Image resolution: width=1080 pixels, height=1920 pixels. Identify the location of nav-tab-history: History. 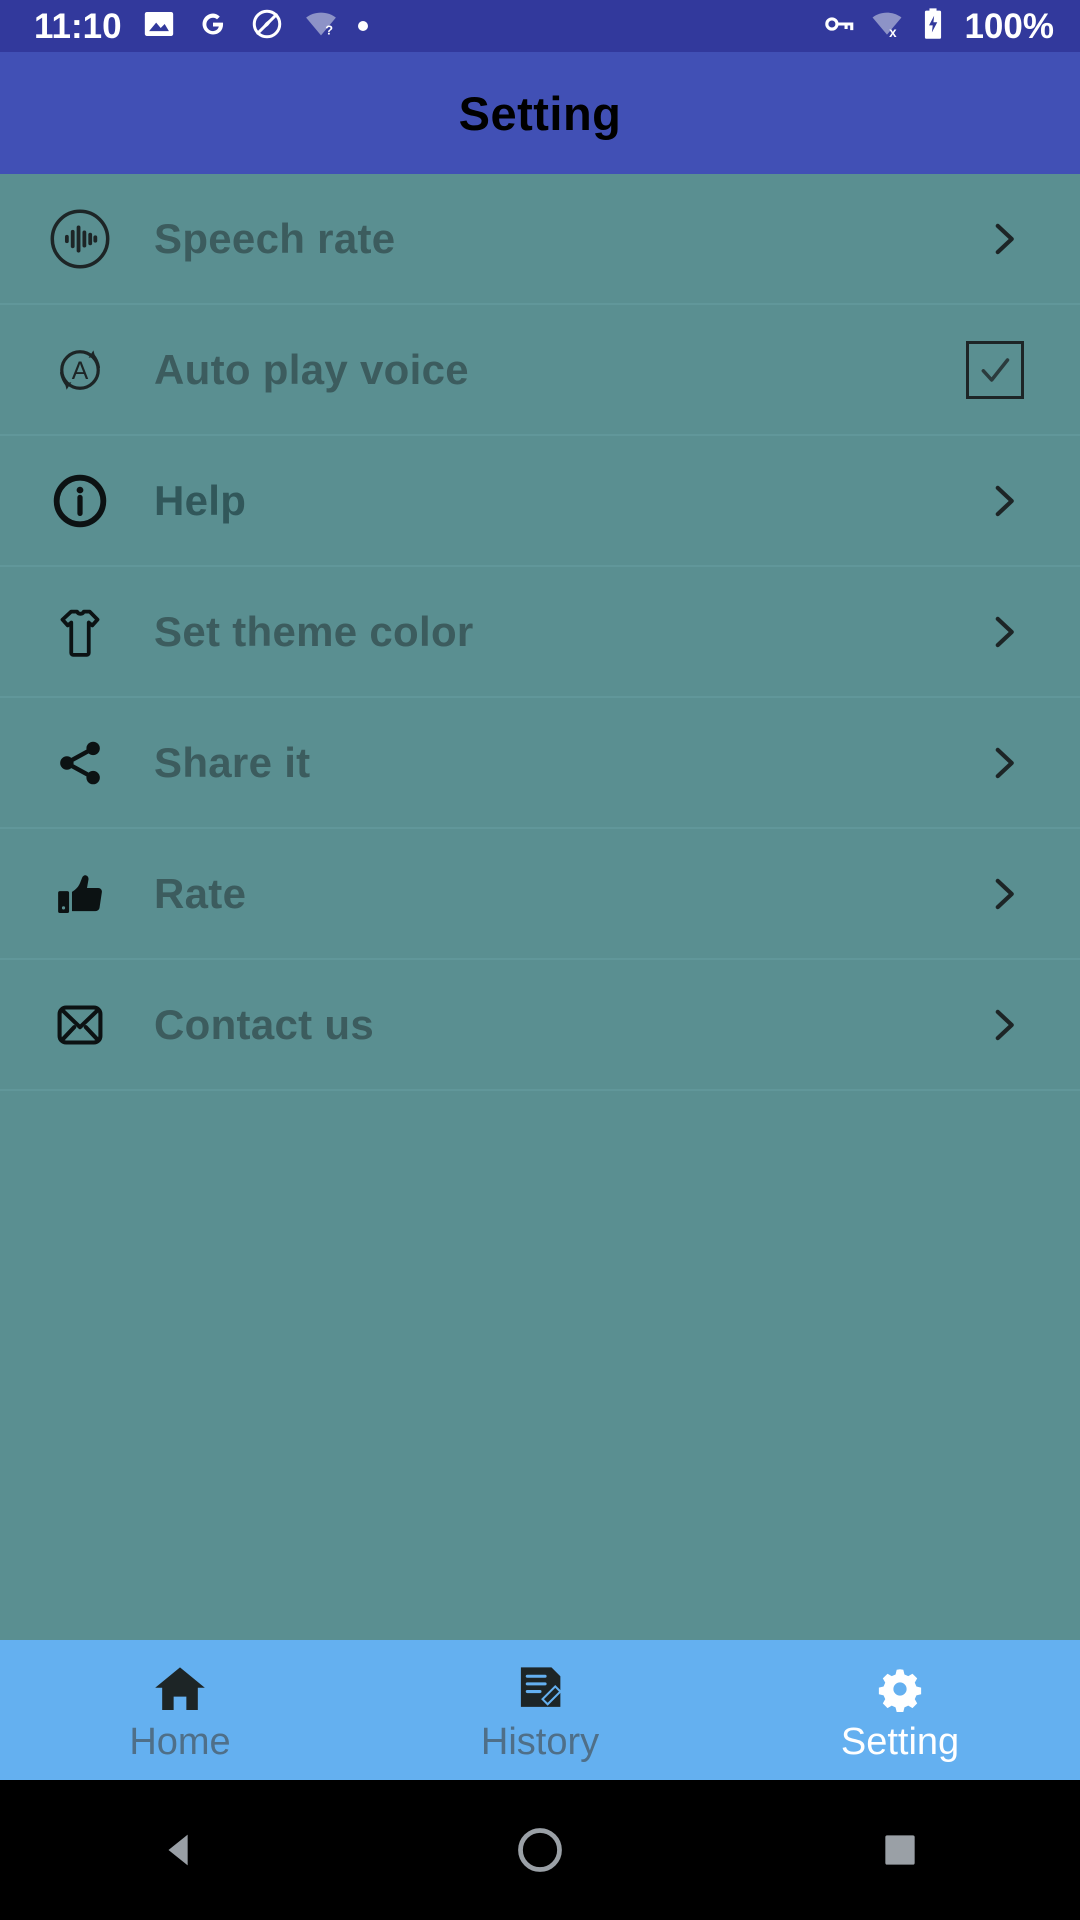
(540, 1710).